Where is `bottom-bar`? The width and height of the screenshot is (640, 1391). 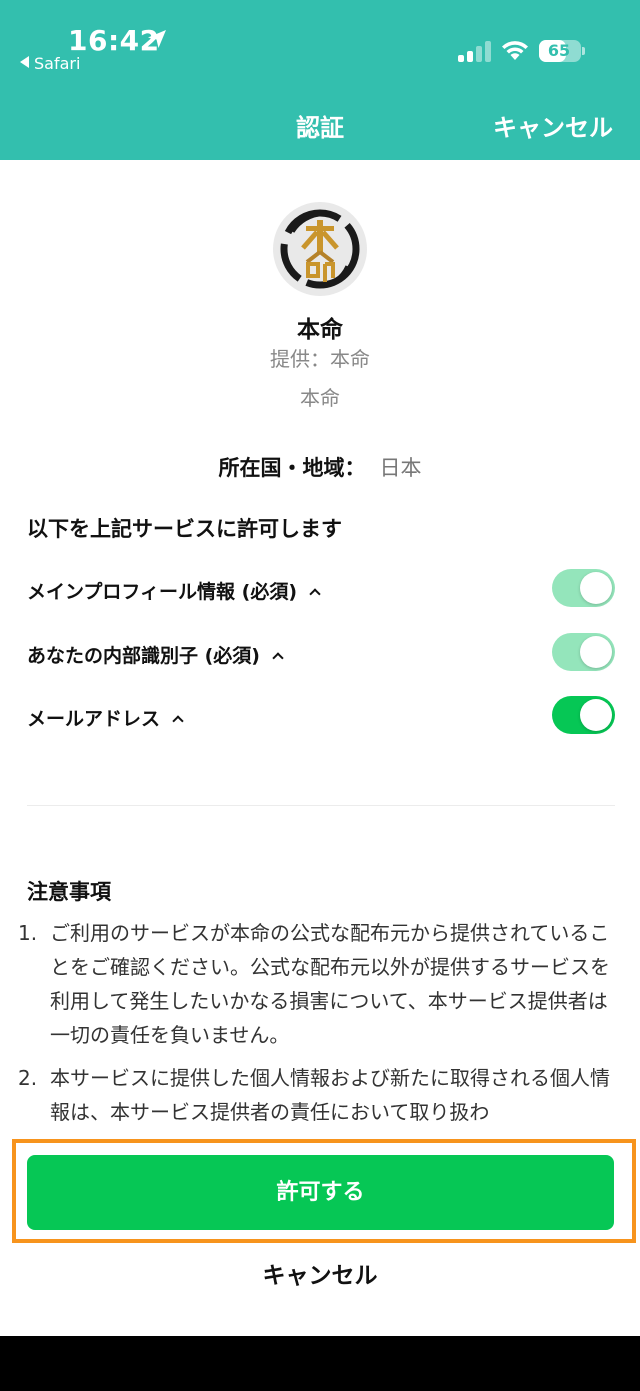
bottom-bar is located at coordinates (320, 1363).